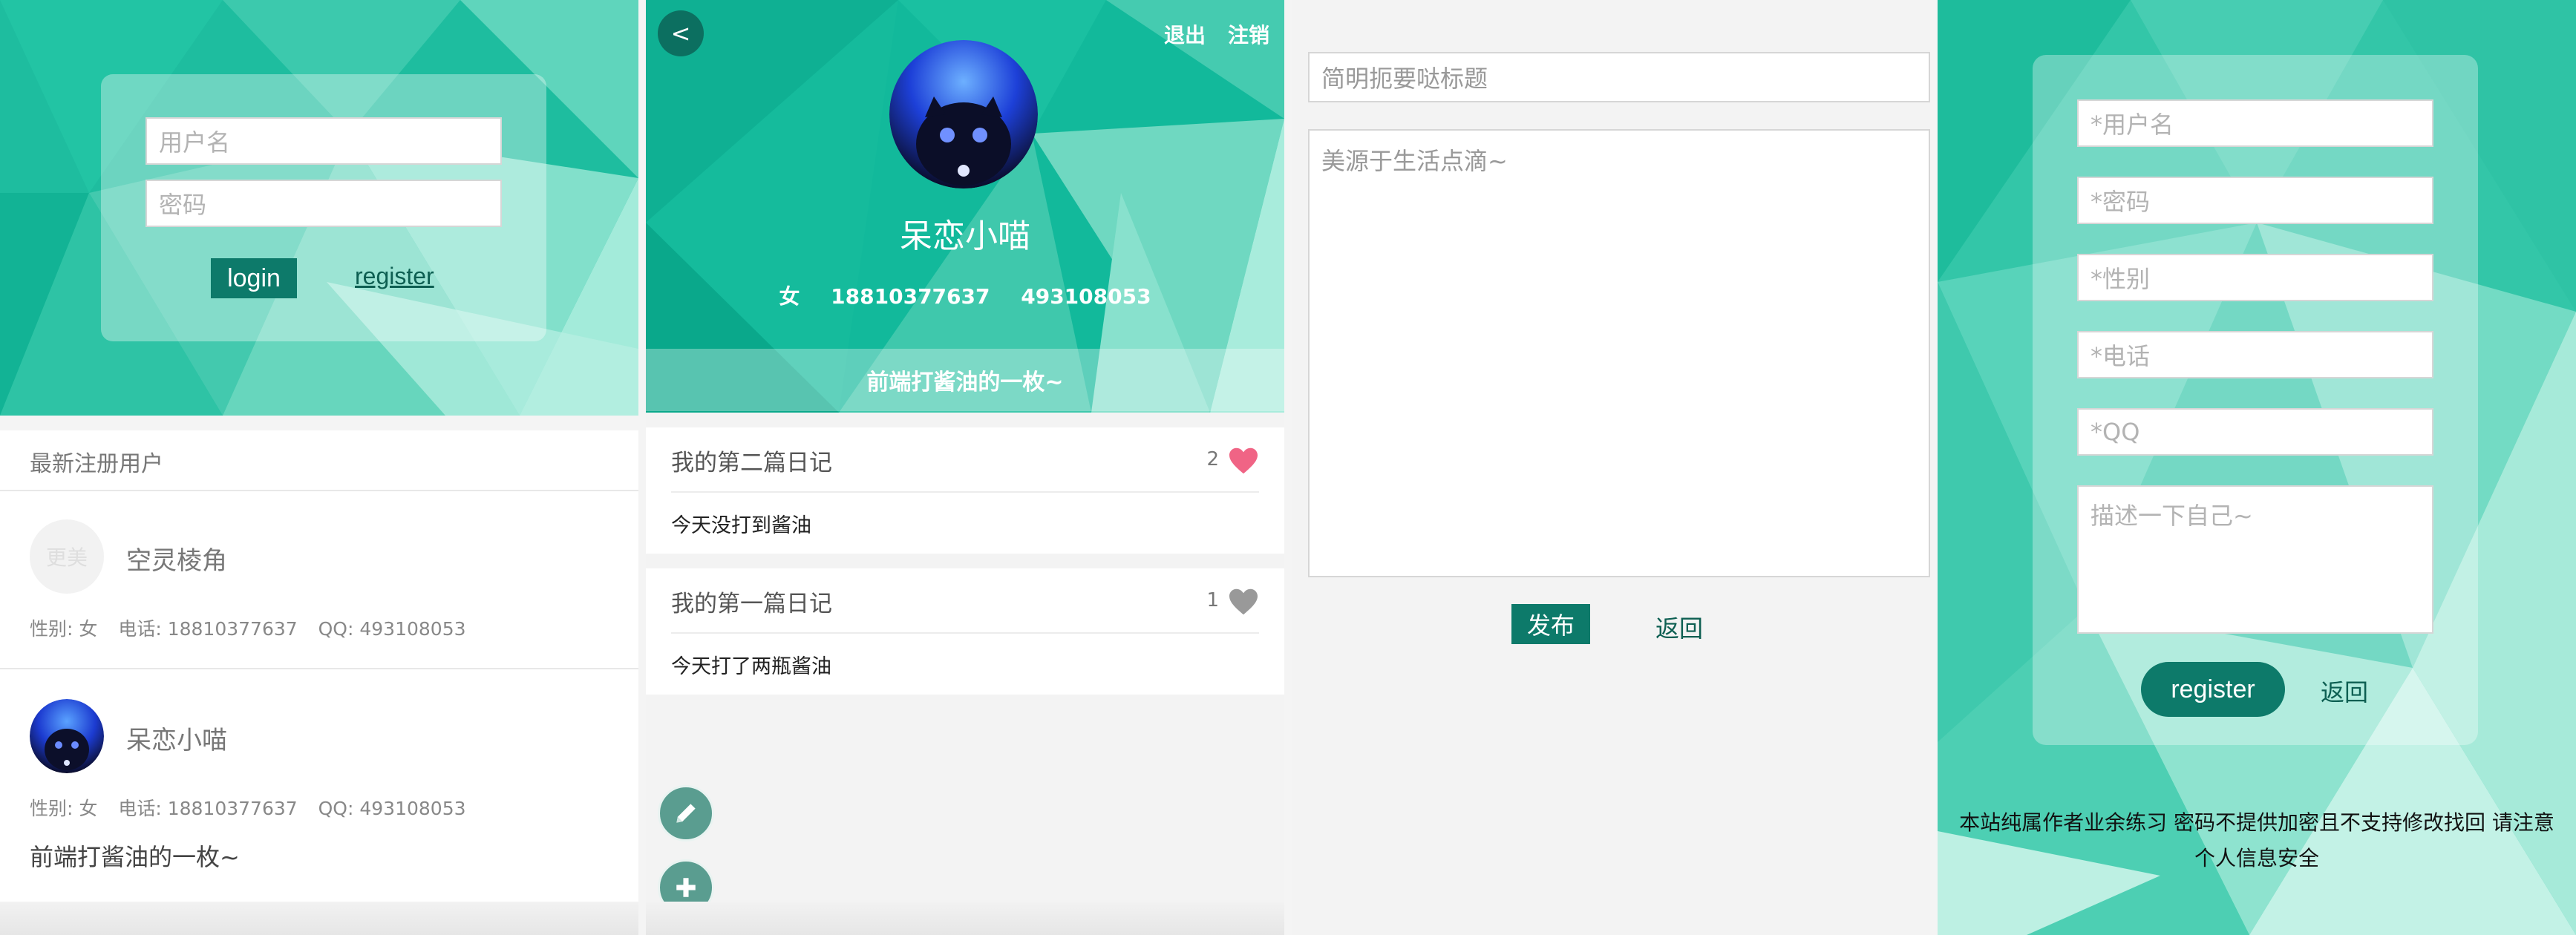  What do you see at coordinates (751, 463) in the screenshot?
I see `diary-title: 我的第二篇日记` at bounding box center [751, 463].